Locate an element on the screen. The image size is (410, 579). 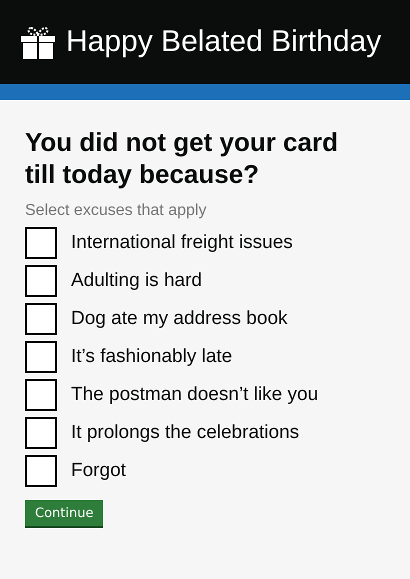
gift-icon is located at coordinates (38, 42).